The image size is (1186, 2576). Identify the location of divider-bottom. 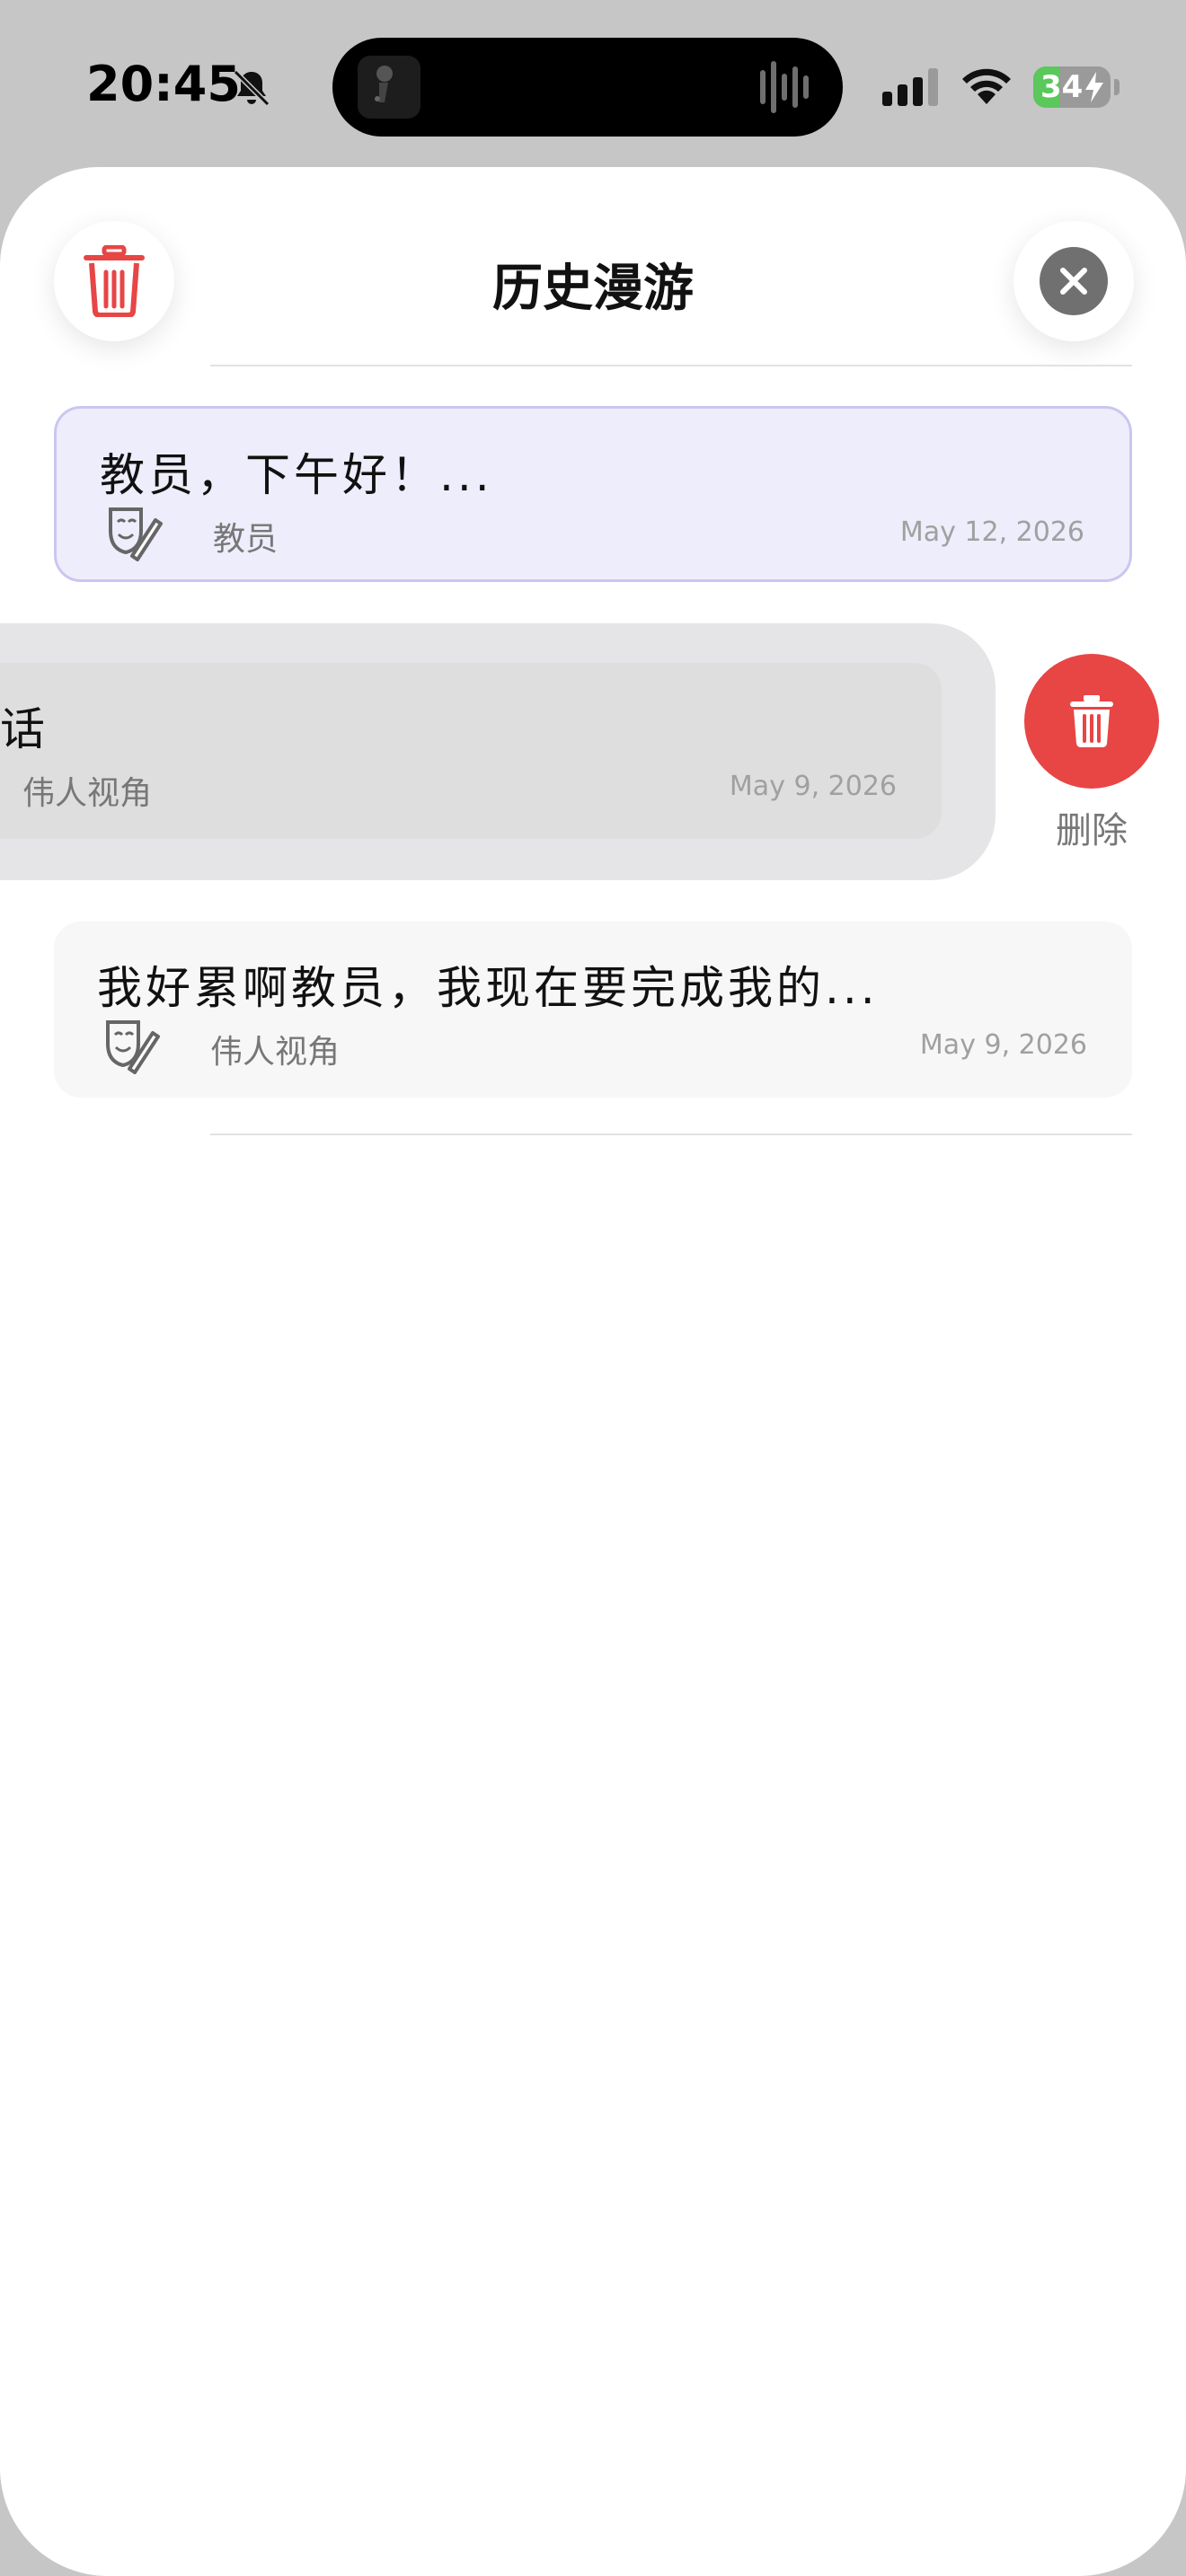
(671, 1134).